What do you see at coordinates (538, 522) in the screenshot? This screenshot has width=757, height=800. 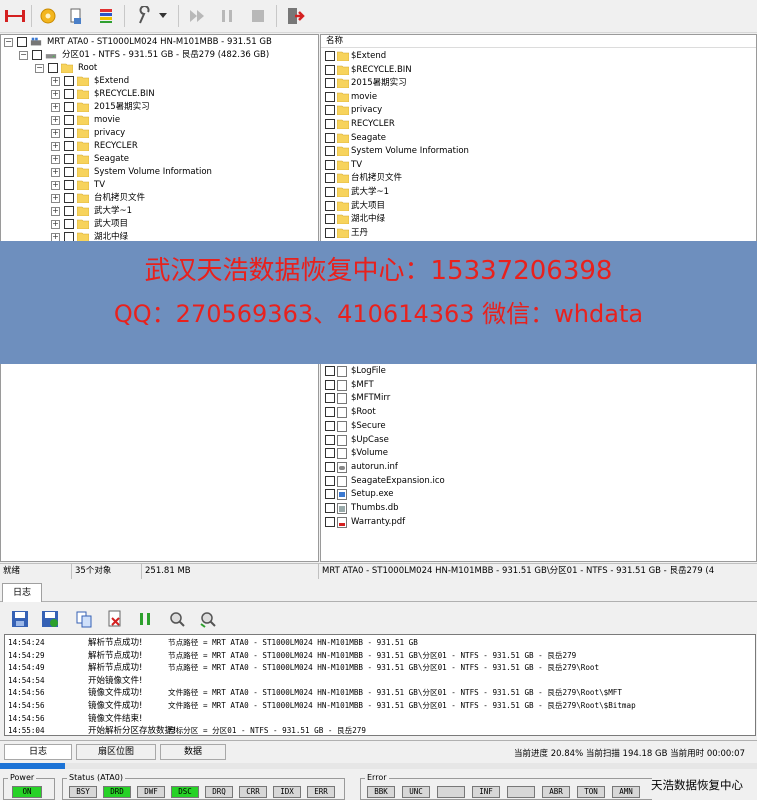 I see `list-item: Warranty.pdf` at bounding box center [538, 522].